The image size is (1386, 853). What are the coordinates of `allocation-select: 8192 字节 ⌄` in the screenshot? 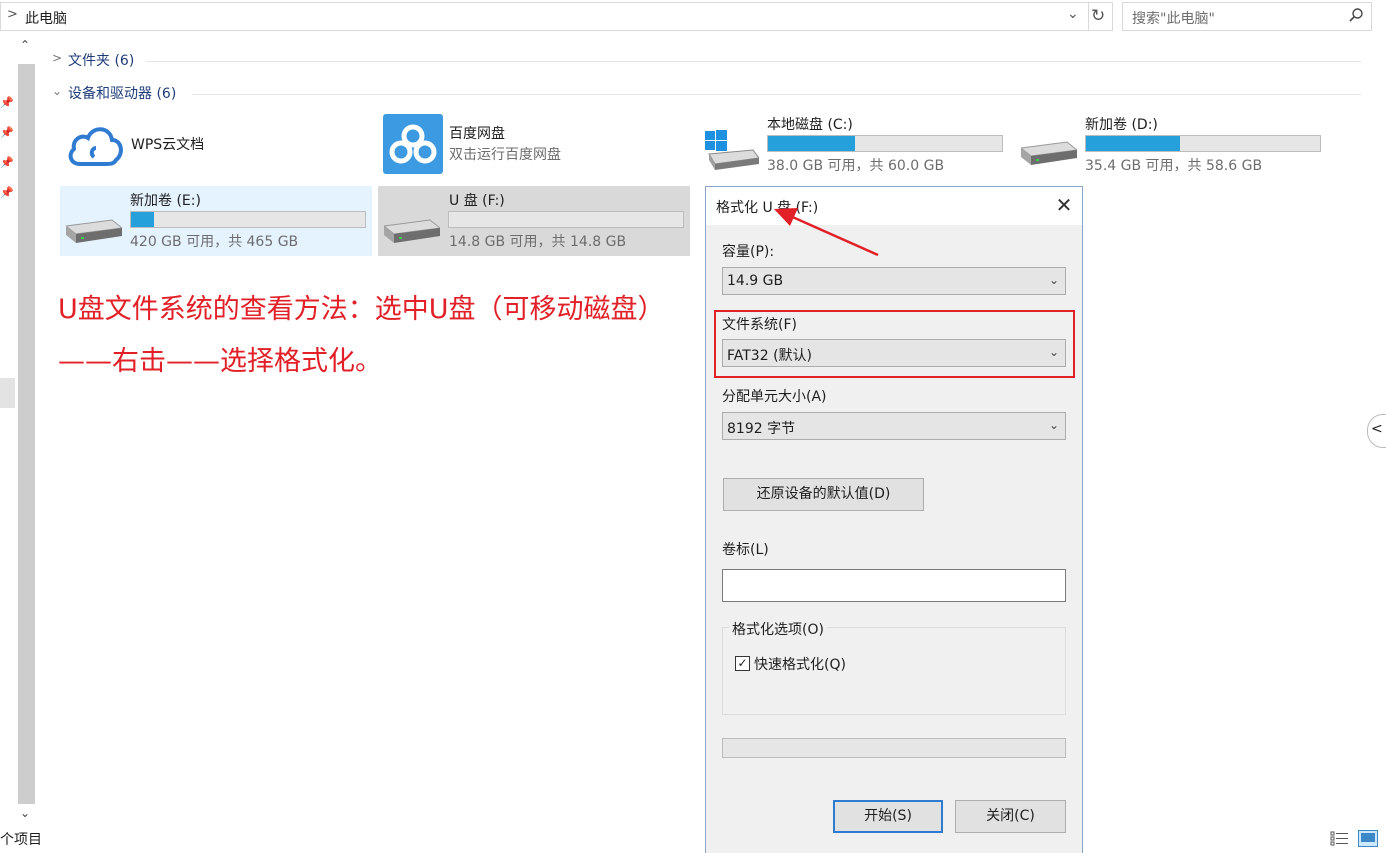 It's located at (894, 426).